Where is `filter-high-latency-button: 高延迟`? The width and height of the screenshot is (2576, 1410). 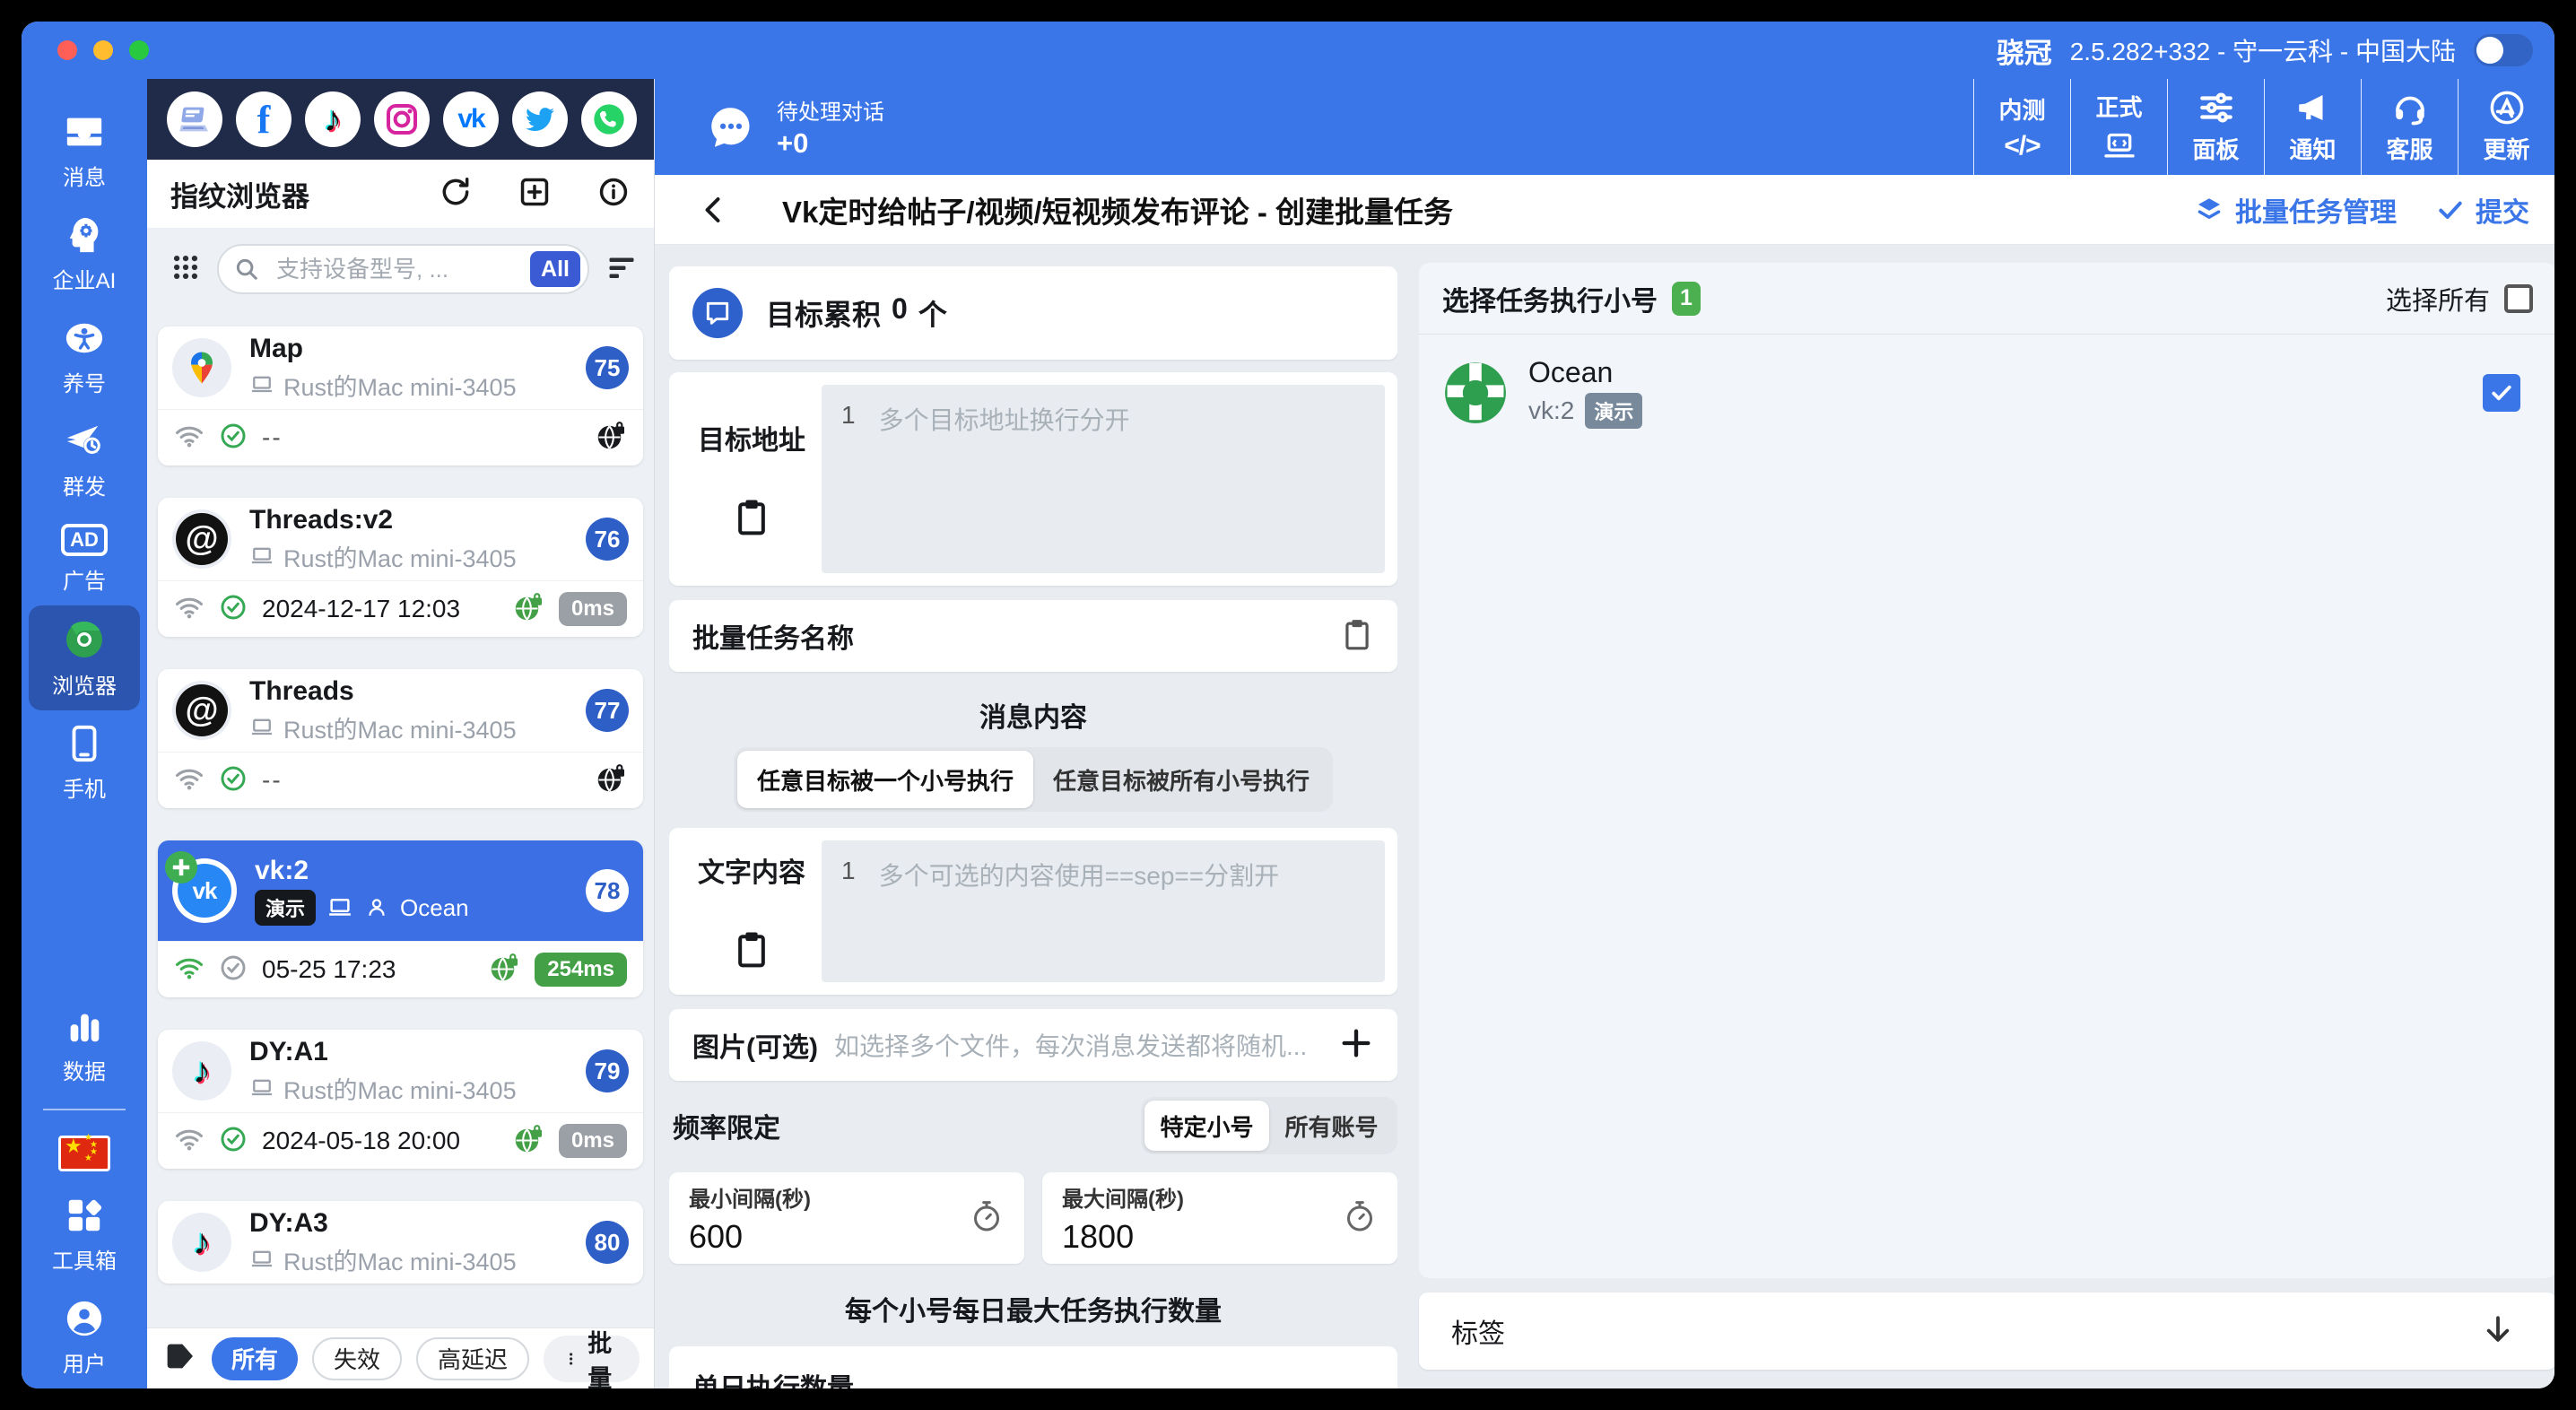
filter-high-latency-button: 高延迟 is located at coordinates (473, 1358).